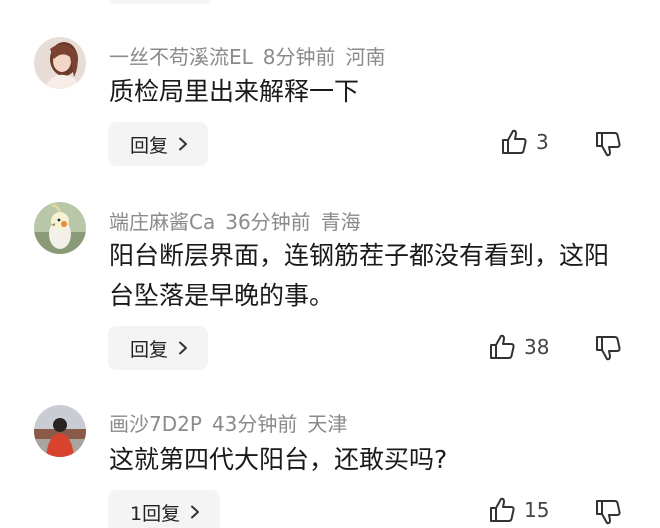 This screenshot has width=660, height=528. What do you see at coordinates (340, 222) in the screenshot?
I see `location: 青海` at bounding box center [340, 222].